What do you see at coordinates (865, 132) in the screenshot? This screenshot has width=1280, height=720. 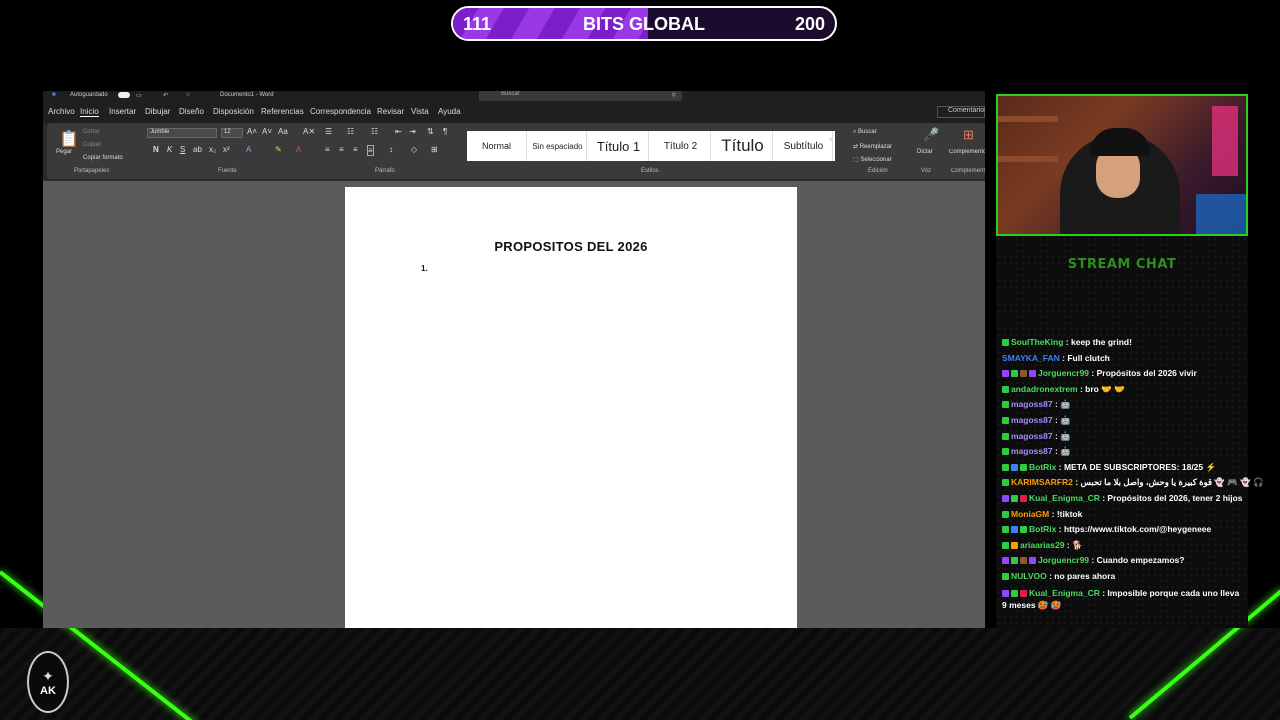 I see `find-button: ⌕ Buscar` at bounding box center [865, 132].